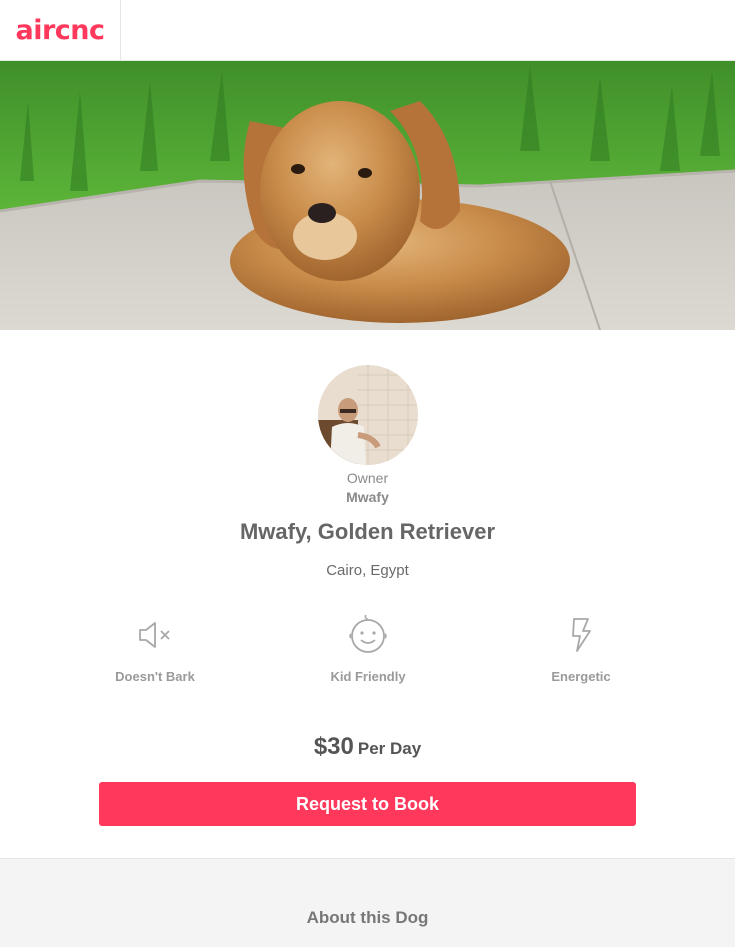 Image resolution: width=735 pixels, height=947 pixels. What do you see at coordinates (389, 748) in the screenshot?
I see `price-unit: Per Day` at bounding box center [389, 748].